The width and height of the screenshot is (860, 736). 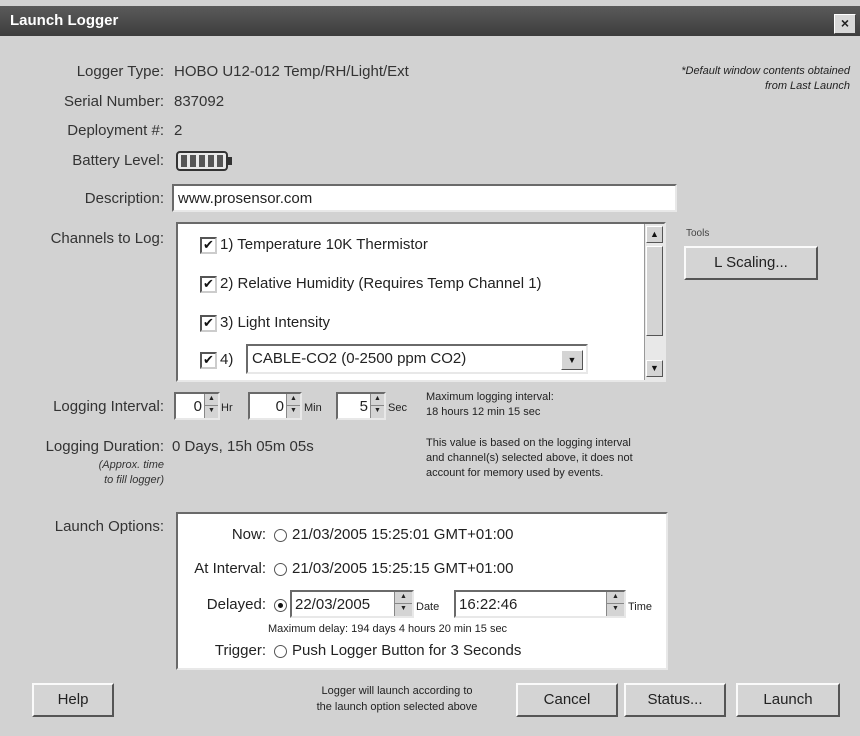 What do you see at coordinates (483, 412) in the screenshot?
I see `max-interval-line-2: 18 hours 12 min 15 sec` at bounding box center [483, 412].